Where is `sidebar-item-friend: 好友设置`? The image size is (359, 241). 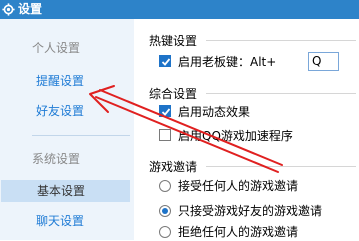
sidebar-item-friend: 好友设置 is located at coordinates (67, 111).